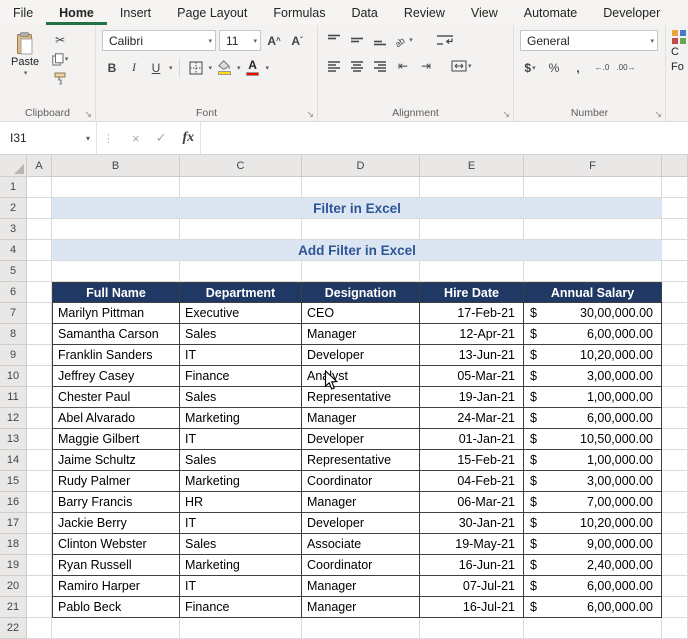  Describe the element at coordinates (39, 355) in the screenshot. I see `cell-A9` at that location.